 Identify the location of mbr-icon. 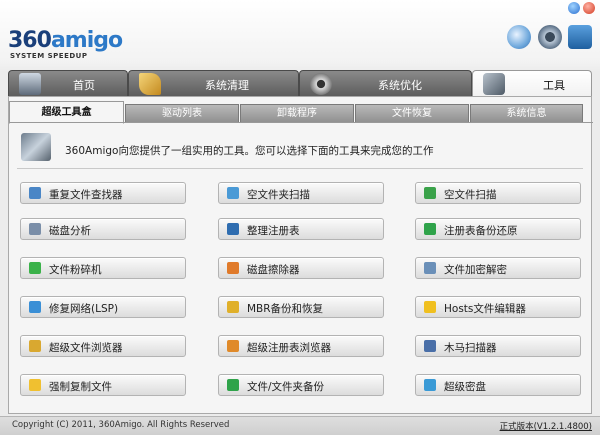
(233, 307).